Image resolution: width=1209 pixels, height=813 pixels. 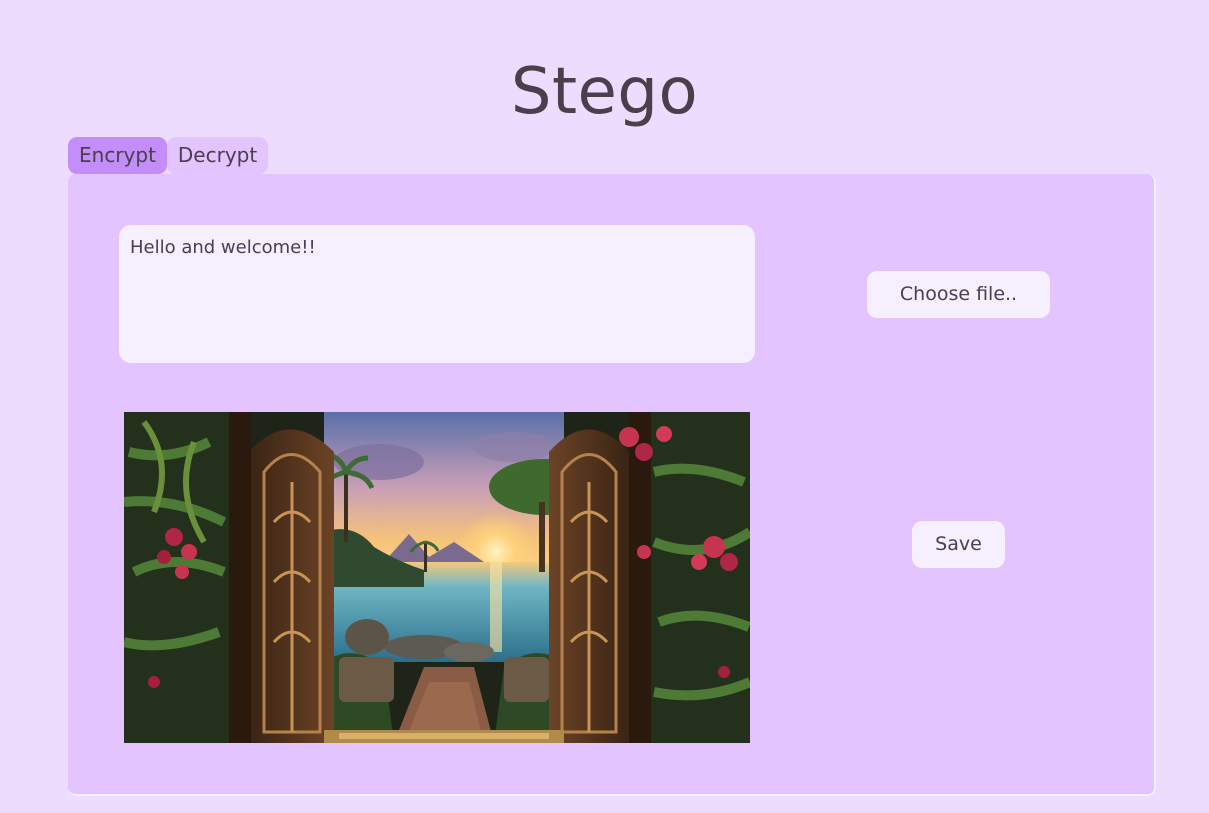 What do you see at coordinates (958, 544) in the screenshot?
I see `save-button: Save` at bounding box center [958, 544].